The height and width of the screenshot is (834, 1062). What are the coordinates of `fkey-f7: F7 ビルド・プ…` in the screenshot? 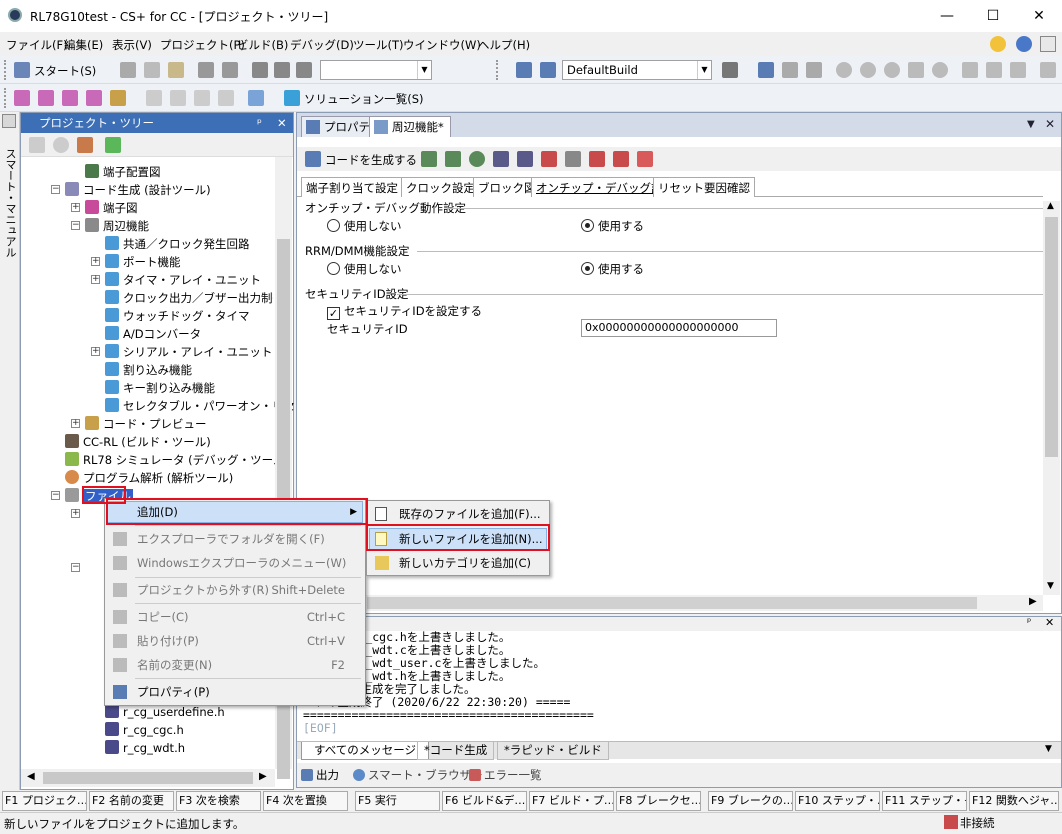 It's located at (571, 801).